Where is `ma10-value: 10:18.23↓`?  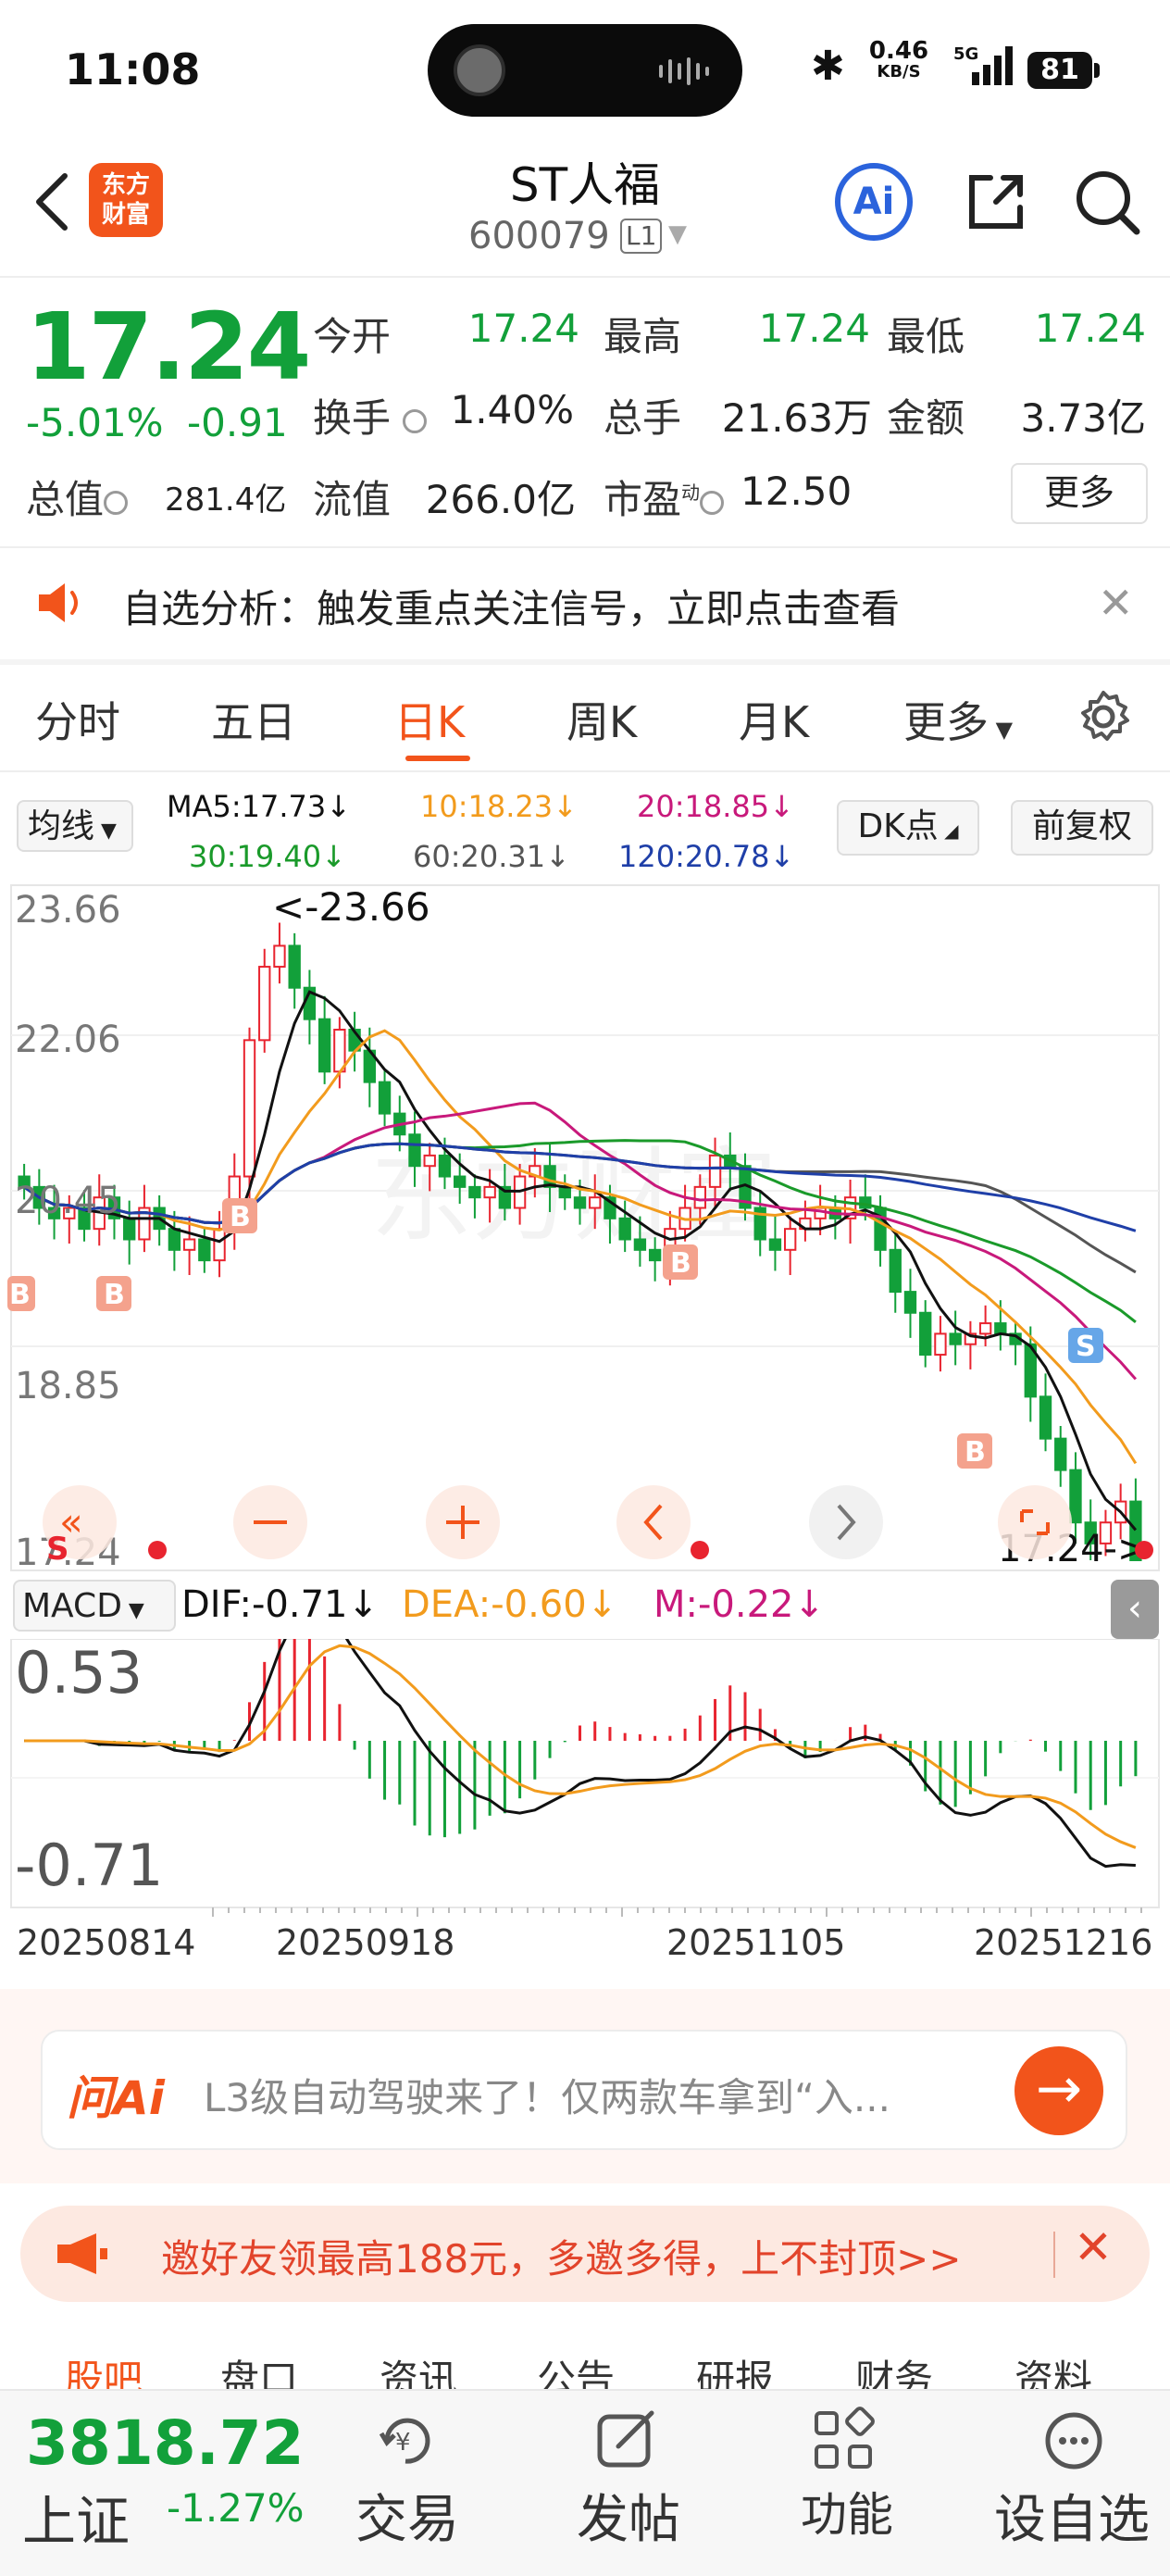
ma10-value: 10:18.23↓ is located at coordinates (499, 806).